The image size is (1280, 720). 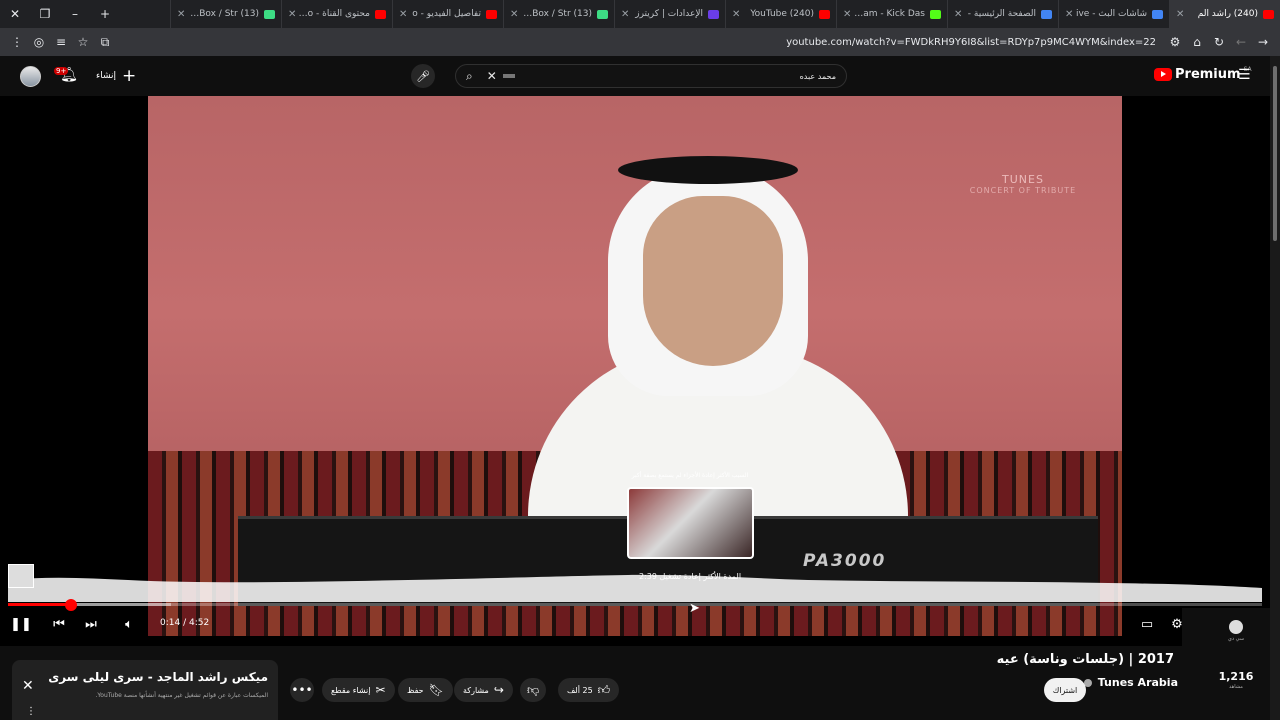 I want to click on browser-tab: محتوى القناة - udio✕, so click(x=336, y=14).